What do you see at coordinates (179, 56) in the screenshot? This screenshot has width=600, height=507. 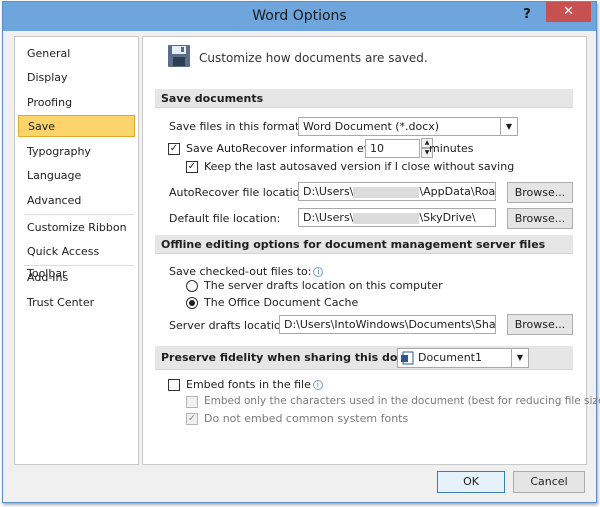 I see `floppy-disk-icon` at bounding box center [179, 56].